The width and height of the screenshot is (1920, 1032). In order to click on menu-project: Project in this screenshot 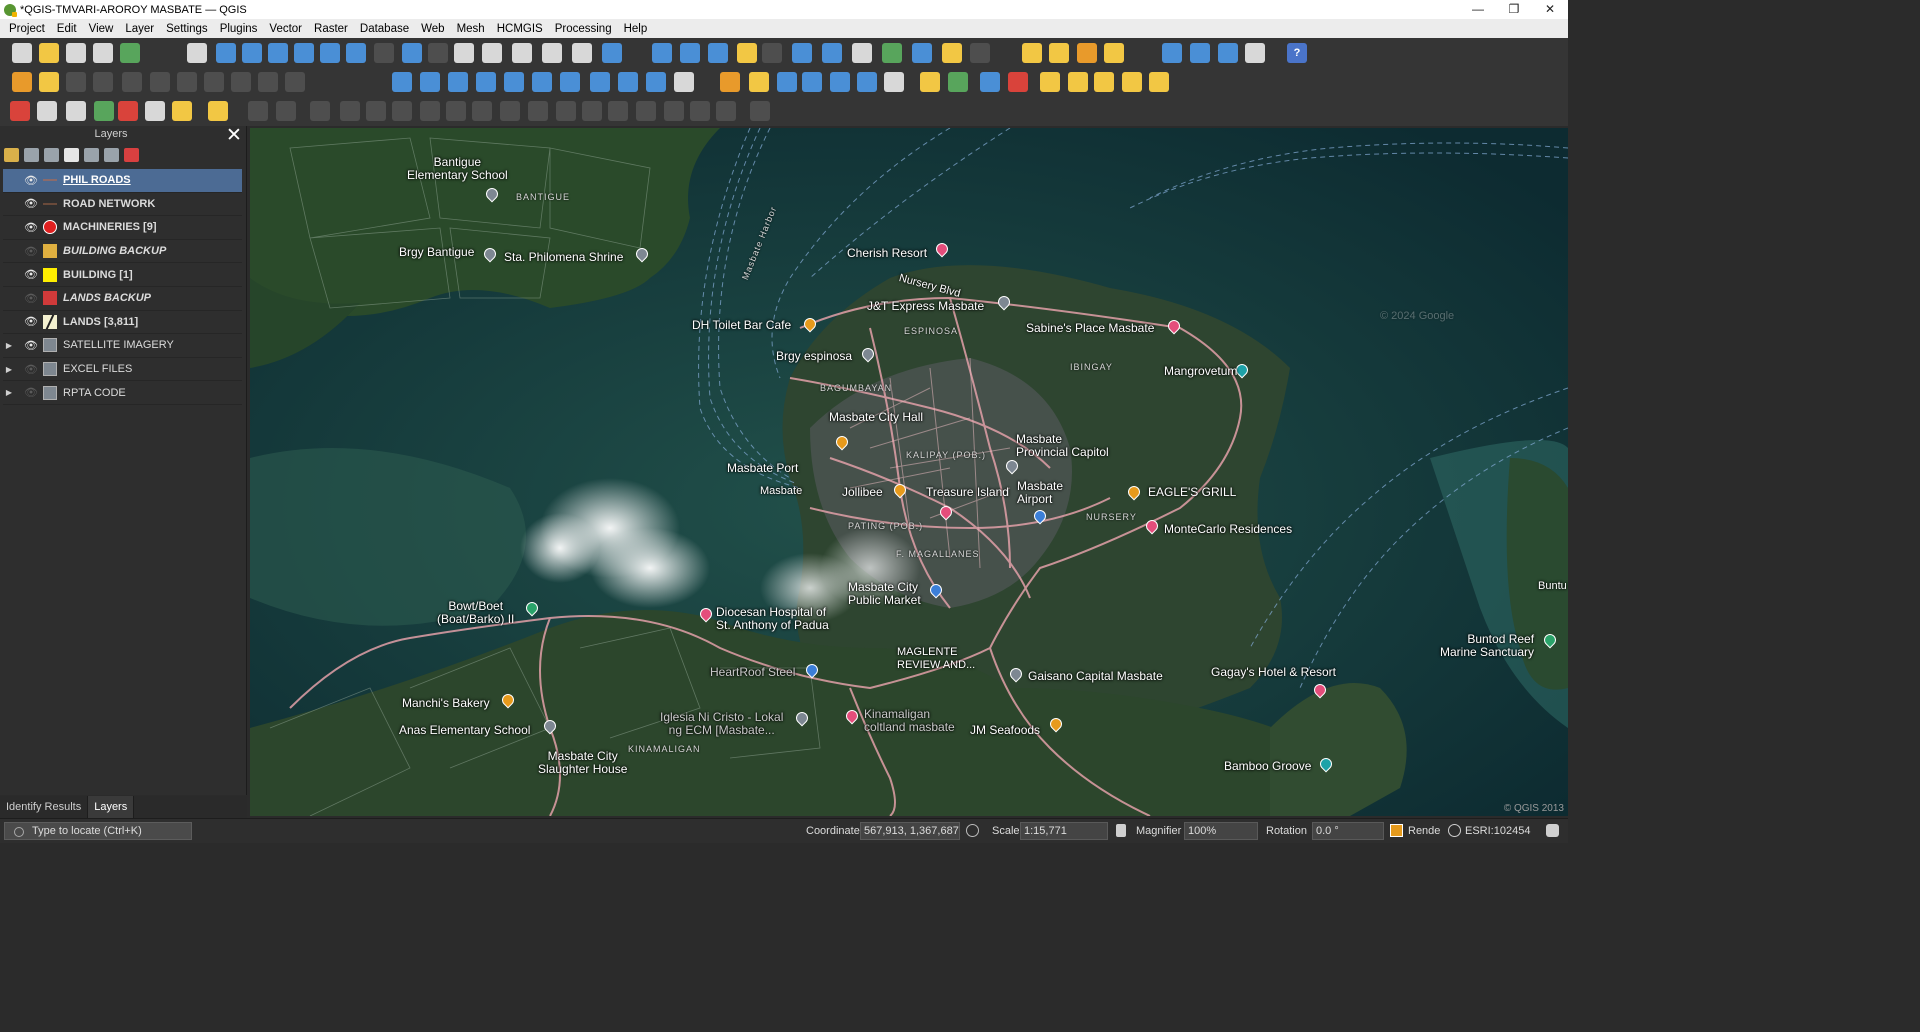, I will do `click(27, 29)`.